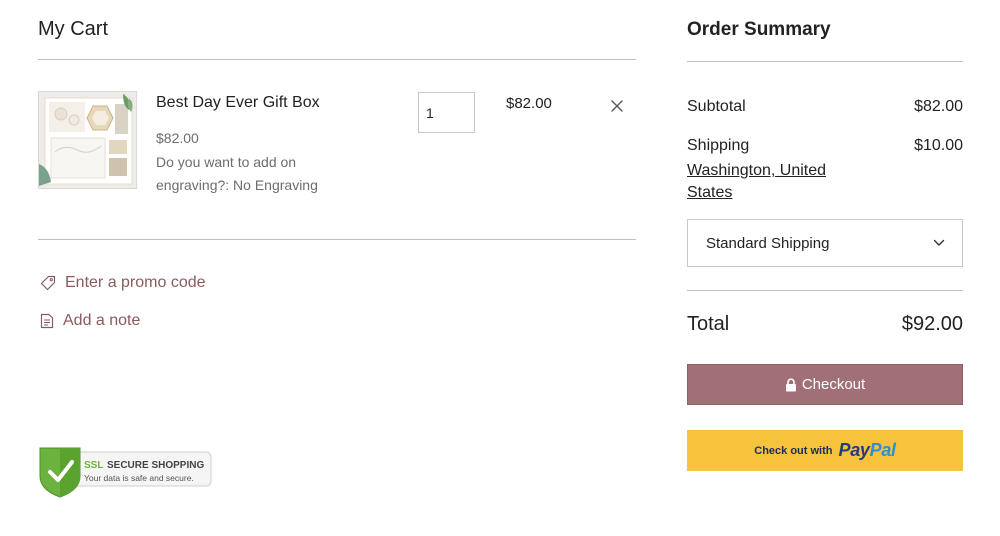  I want to click on cart-divider-top, so click(337, 59).